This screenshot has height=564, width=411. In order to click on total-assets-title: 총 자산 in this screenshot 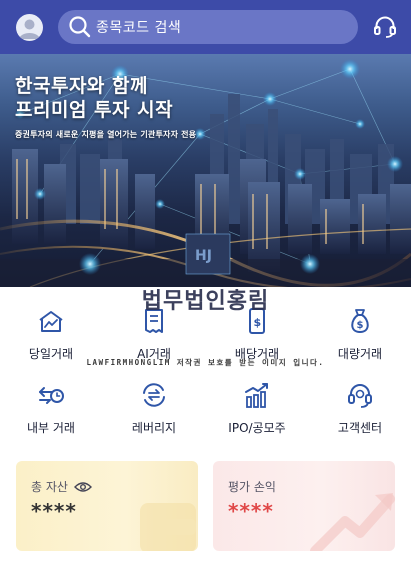, I will do `click(61, 486)`.